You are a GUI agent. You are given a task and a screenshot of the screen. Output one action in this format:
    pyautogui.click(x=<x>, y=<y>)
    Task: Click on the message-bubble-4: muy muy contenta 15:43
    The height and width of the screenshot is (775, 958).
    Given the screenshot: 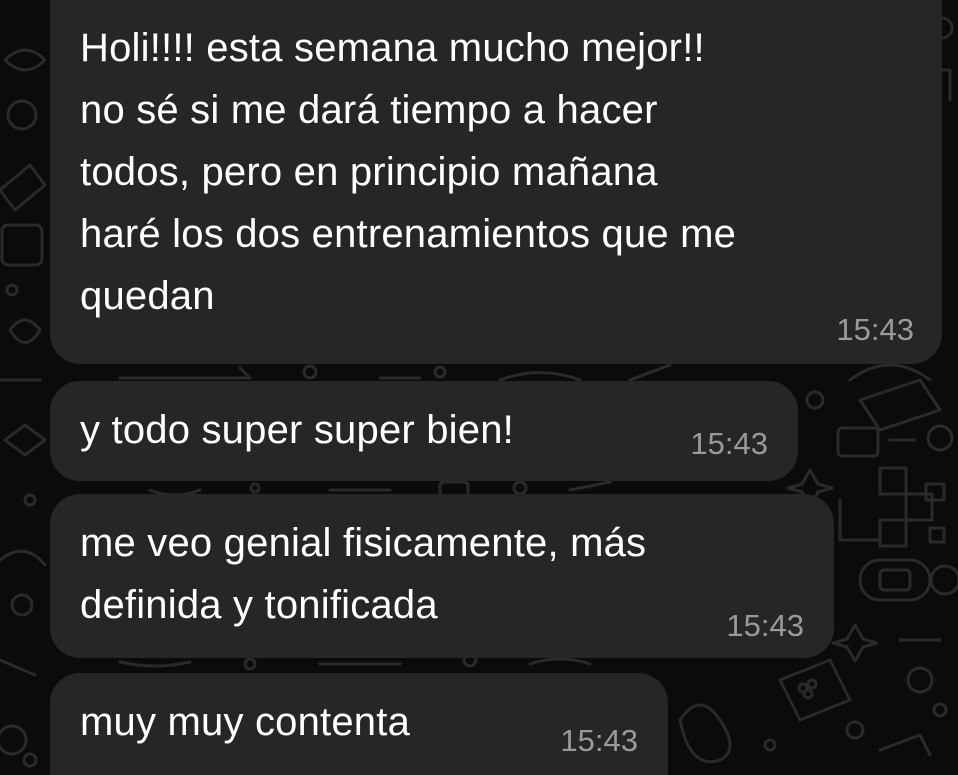 What is the action you would take?
    pyautogui.click(x=359, y=724)
    